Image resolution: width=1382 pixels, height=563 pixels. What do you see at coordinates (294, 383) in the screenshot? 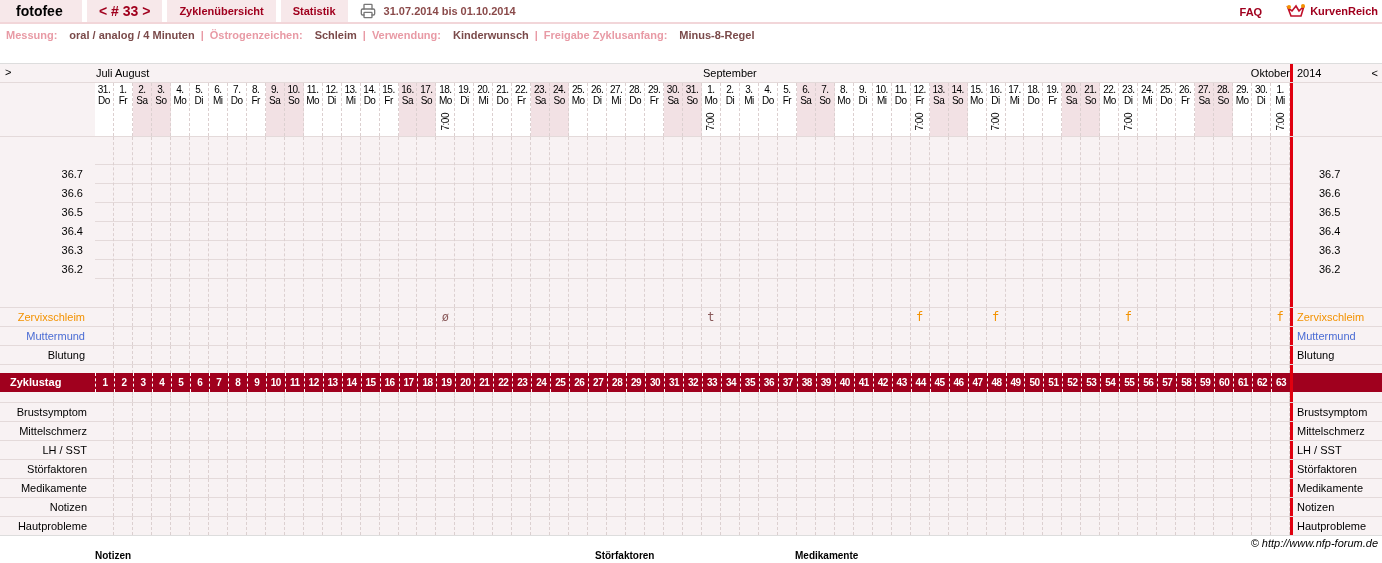
I see `cycle-day-number: 11` at bounding box center [294, 383].